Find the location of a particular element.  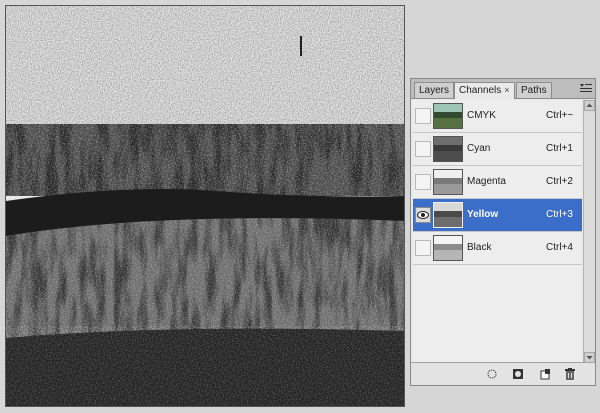

save-selection-icon is located at coordinates (518, 374).